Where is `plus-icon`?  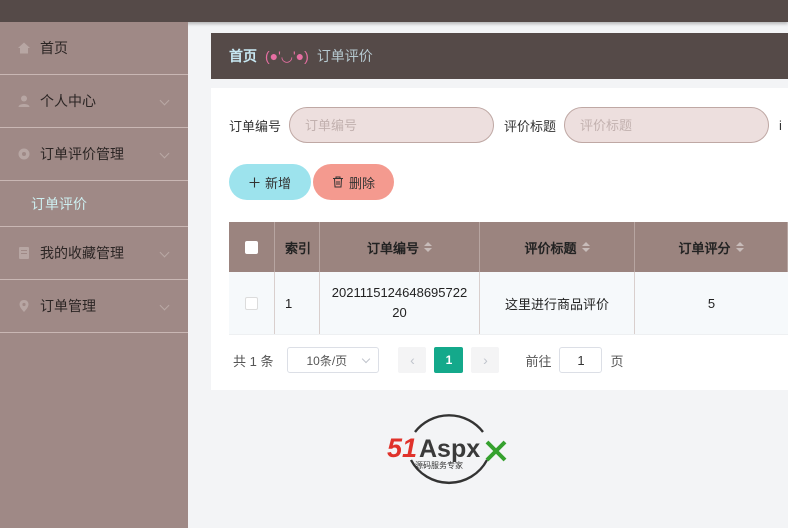 plus-icon is located at coordinates (254, 182).